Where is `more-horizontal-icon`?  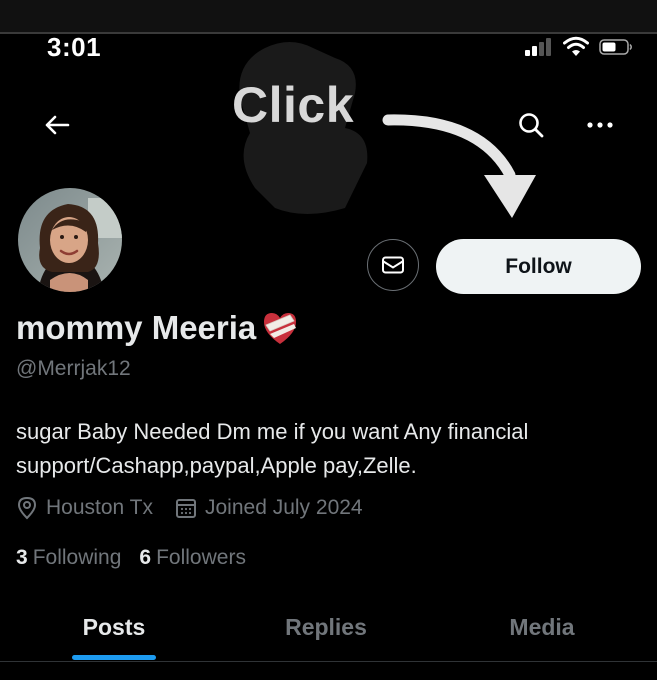 more-horizontal-icon is located at coordinates (600, 125).